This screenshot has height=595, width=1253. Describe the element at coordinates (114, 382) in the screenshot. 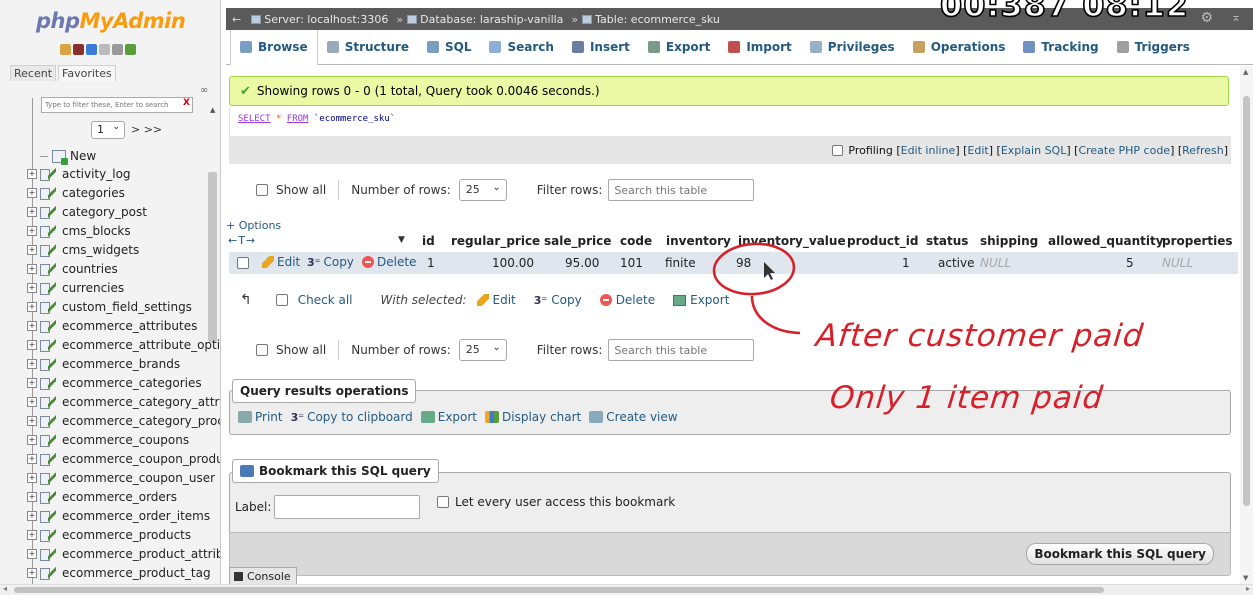

I see `sidebar-item-ecommerce-categories: + ecommerce_categories` at that location.